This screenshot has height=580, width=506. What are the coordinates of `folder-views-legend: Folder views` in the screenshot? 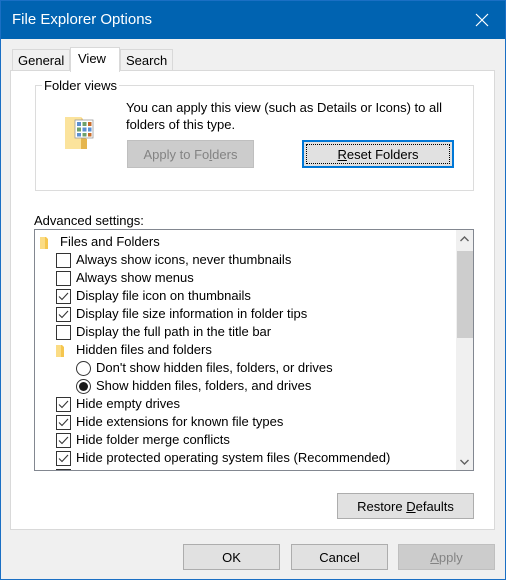 It's located at (80, 85).